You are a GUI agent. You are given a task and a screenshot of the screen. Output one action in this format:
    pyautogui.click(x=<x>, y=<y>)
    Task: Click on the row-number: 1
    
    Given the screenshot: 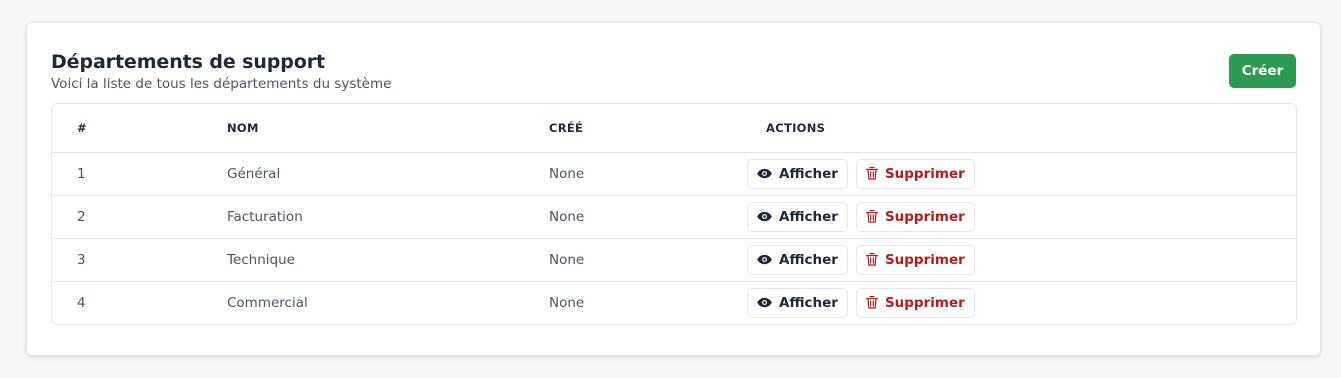 What is the action you would take?
    pyautogui.click(x=81, y=173)
    